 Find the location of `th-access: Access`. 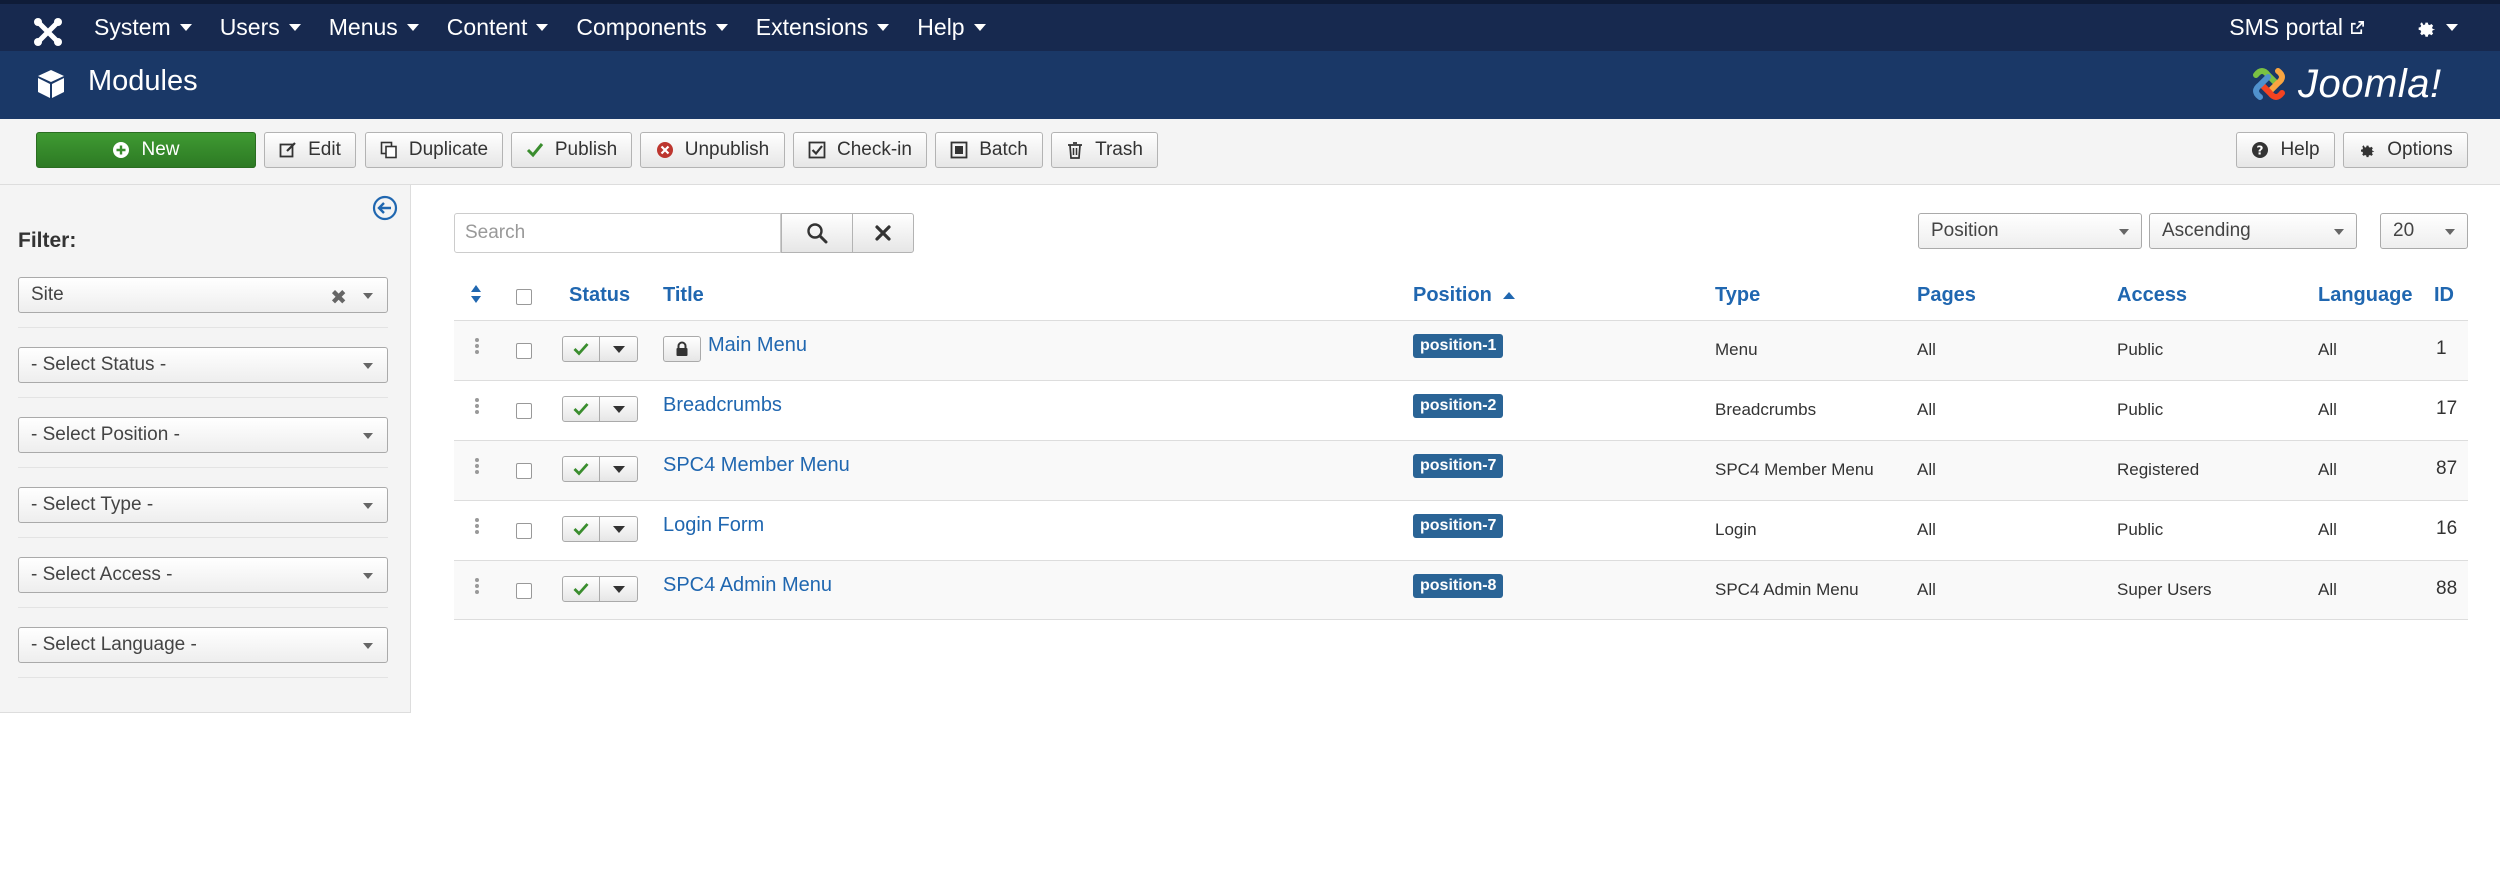

th-access: Access is located at coordinates (2152, 295).